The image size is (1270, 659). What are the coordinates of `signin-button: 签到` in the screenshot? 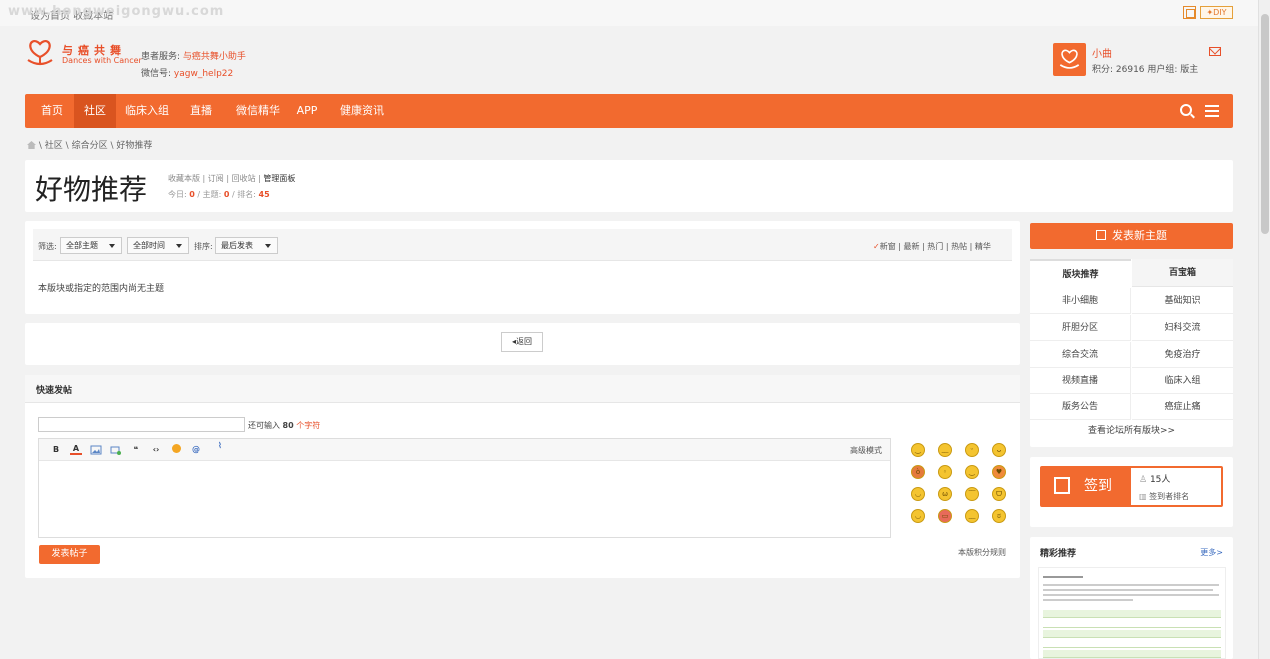 It's located at (1086, 486).